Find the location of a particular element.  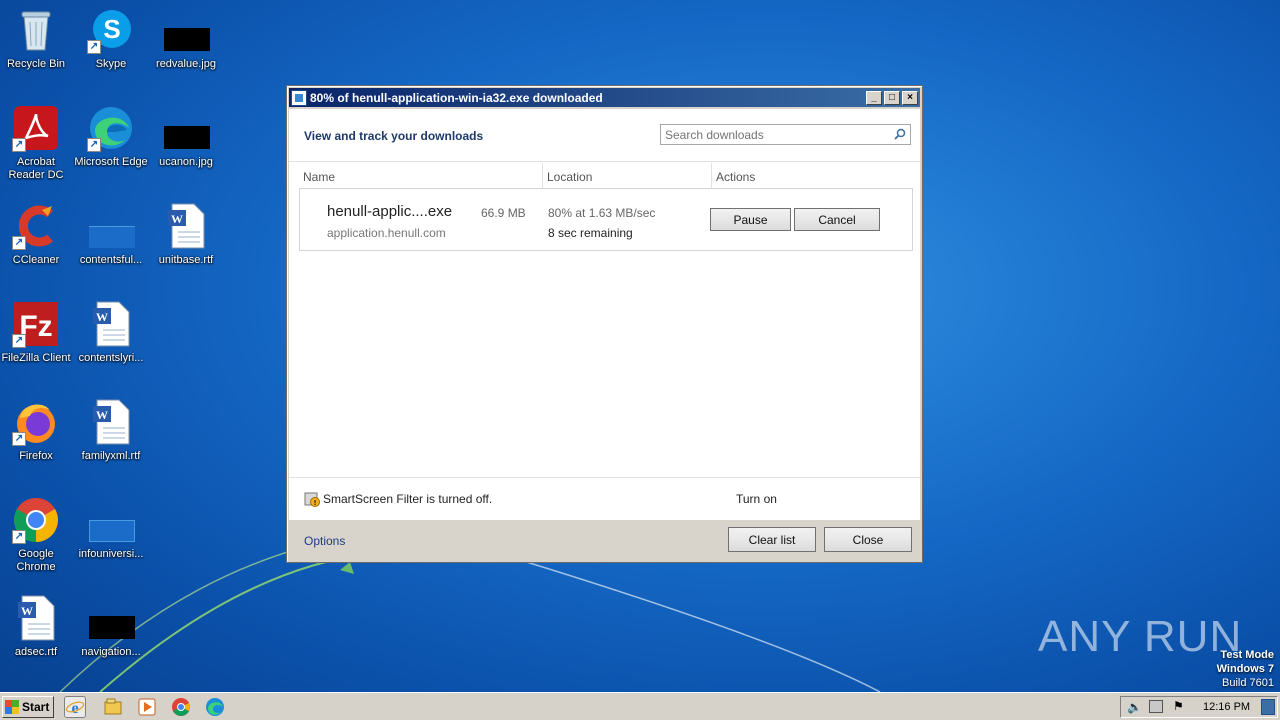

clock: 12:16 PM is located at coordinates (1226, 707).